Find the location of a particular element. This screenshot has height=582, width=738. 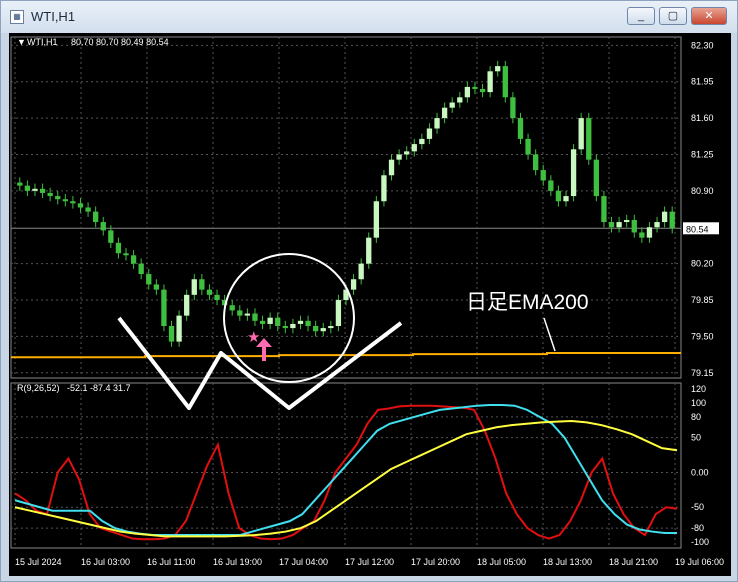

osc-tick-label: -80 is located at coordinates (697, 528).